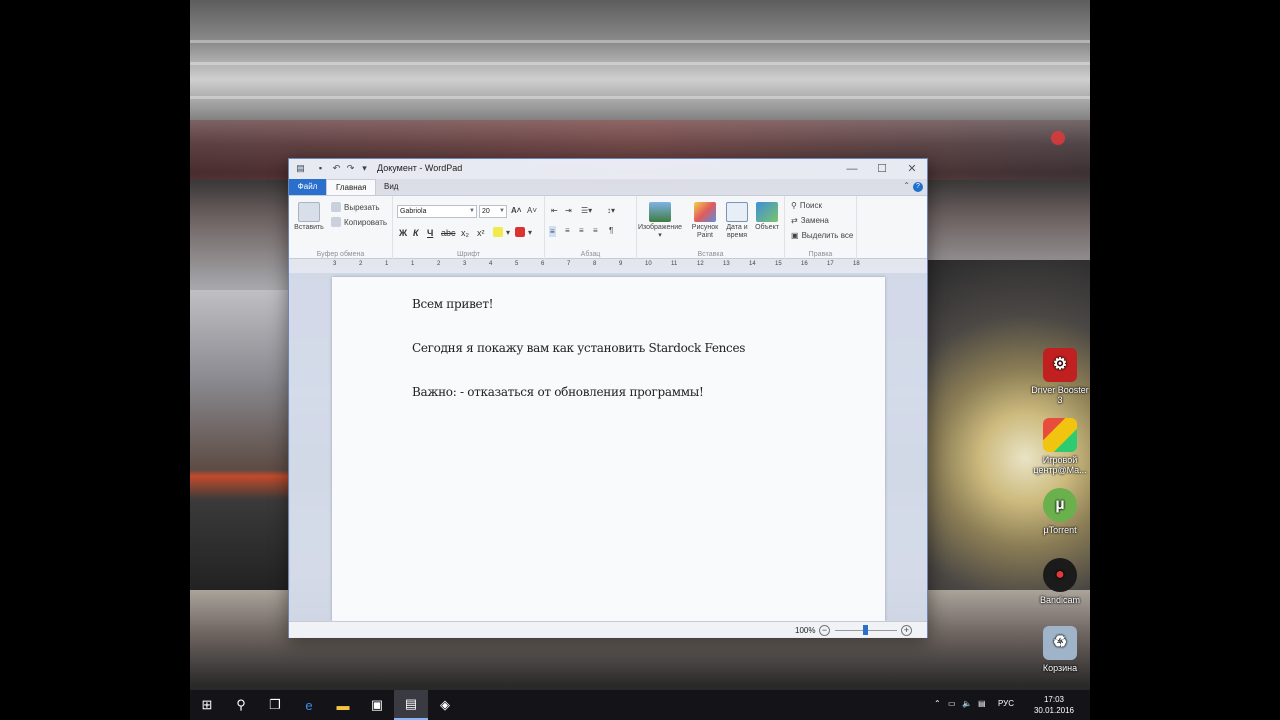 The width and height of the screenshot is (1280, 720). I want to click on language-indicator: РУС, so click(1006, 703).